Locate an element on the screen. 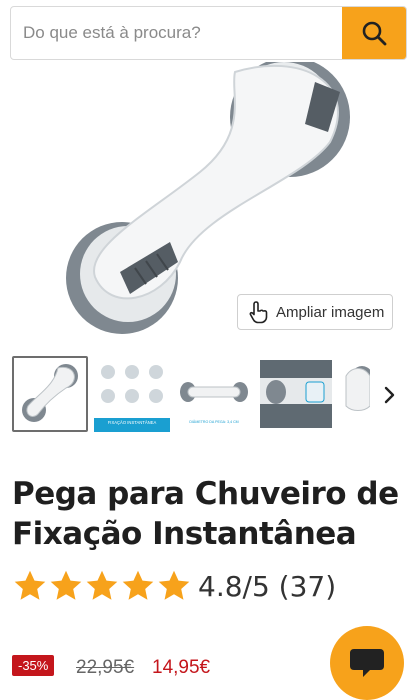 This screenshot has height=700, width=417. product-rating: 4.8/5 (37) is located at coordinates (174, 586).